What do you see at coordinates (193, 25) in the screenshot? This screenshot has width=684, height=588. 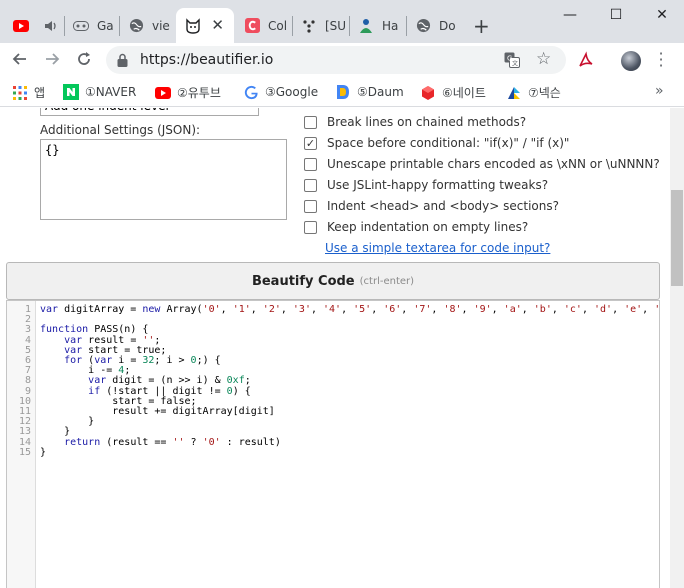 I see `cat-icon` at bounding box center [193, 25].